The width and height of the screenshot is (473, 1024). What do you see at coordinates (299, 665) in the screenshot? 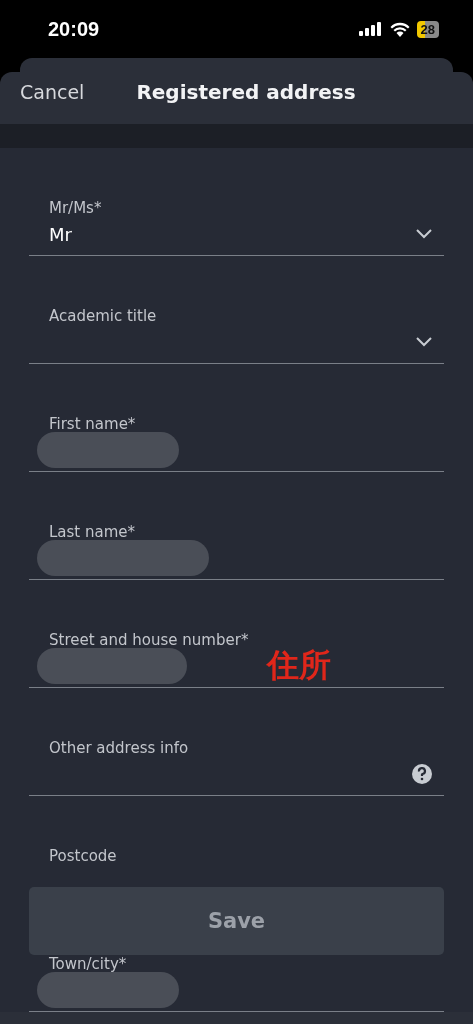
I see `annotation-text: 住所` at bounding box center [299, 665].